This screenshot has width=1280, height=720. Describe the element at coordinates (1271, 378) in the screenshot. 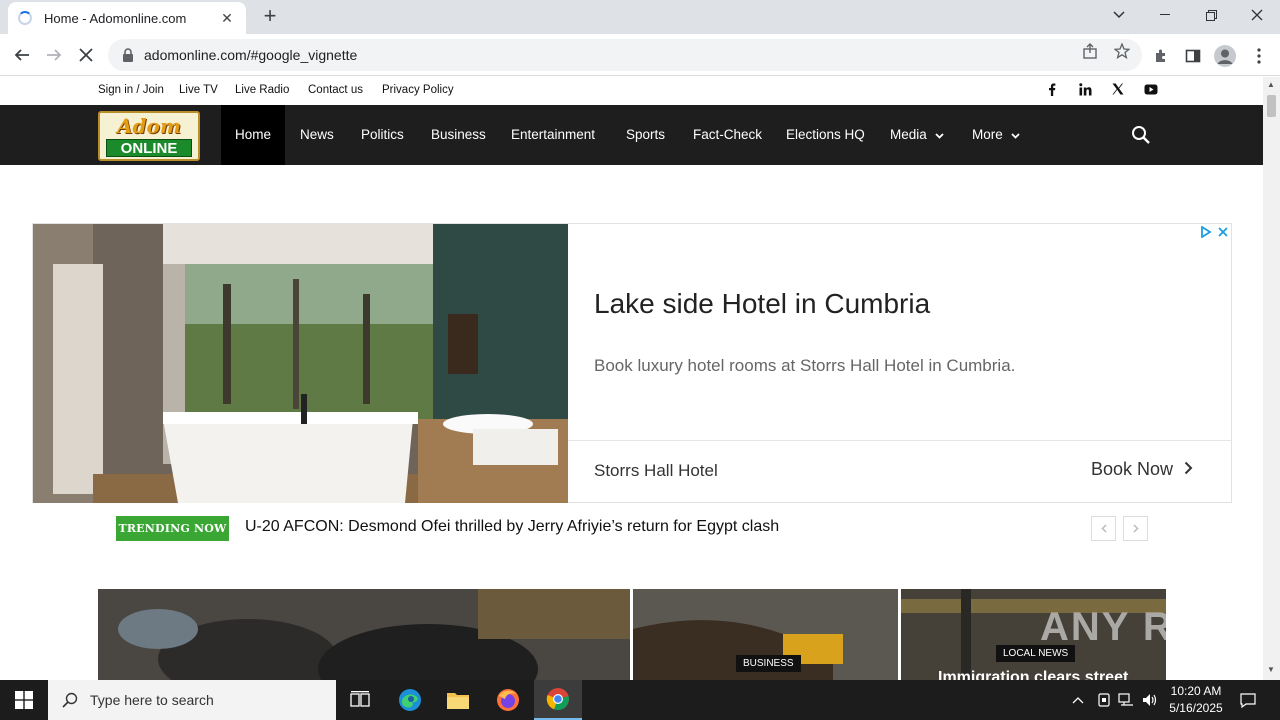

I see `page-scrollbar: ▲ ▼` at that location.